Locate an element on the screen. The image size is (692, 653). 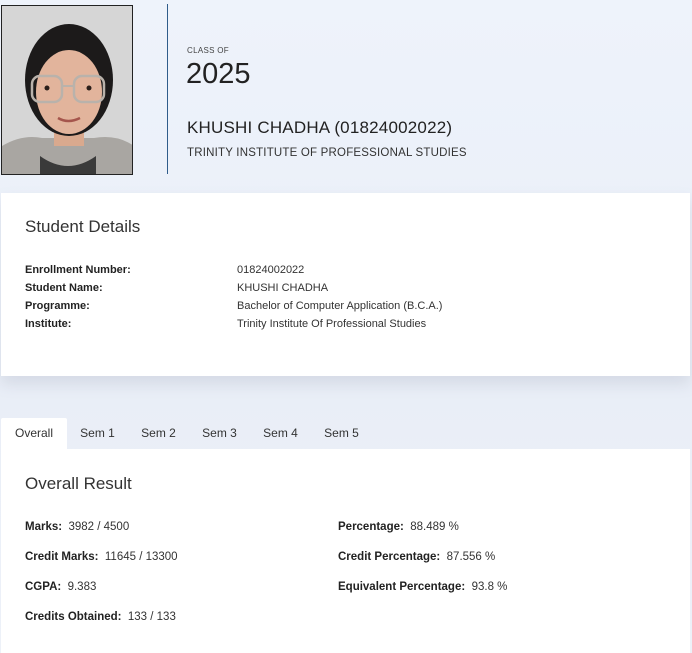
stat-credit-percentage: Credit Percentage: 87.556 % is located at coordinates (416, 557).